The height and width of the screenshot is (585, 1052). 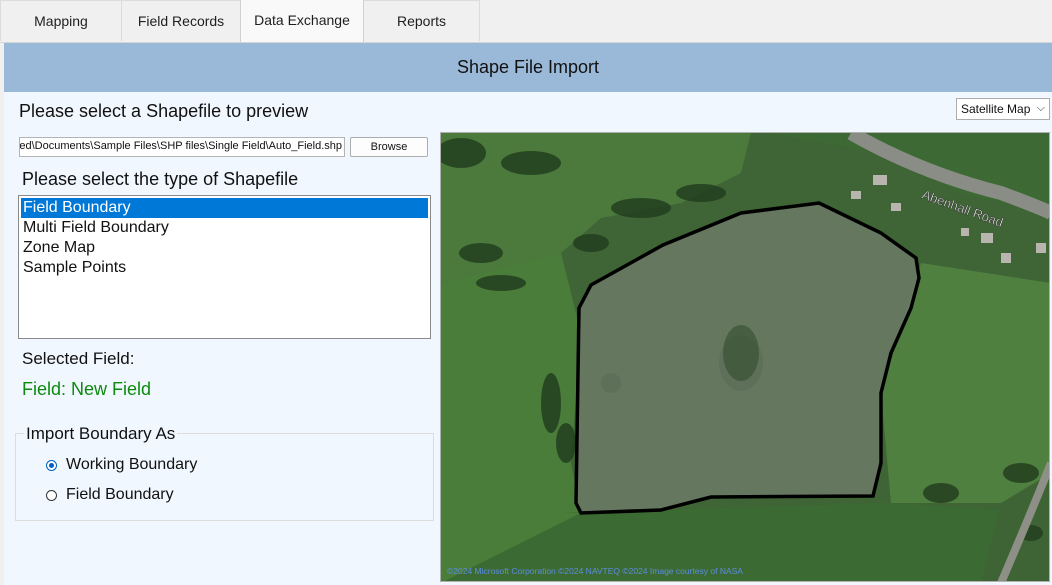 I want to click on map-view-select-value: Satellite Map, so click(x=996, y=109).